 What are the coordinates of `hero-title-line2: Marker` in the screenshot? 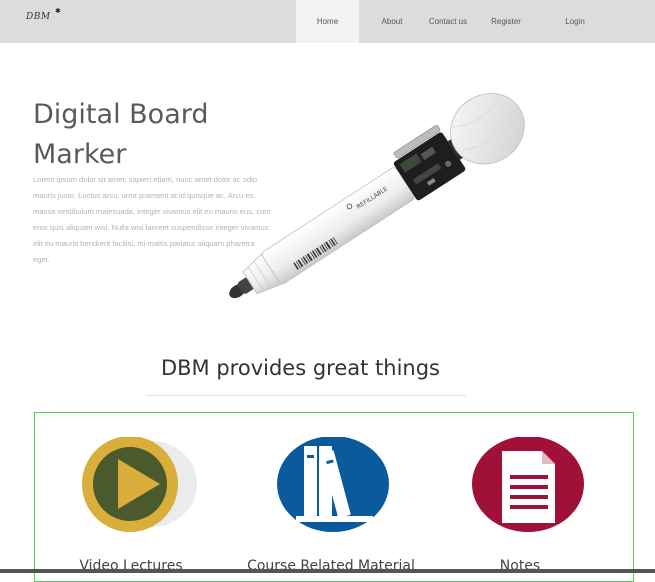 It's located at (80, 154).